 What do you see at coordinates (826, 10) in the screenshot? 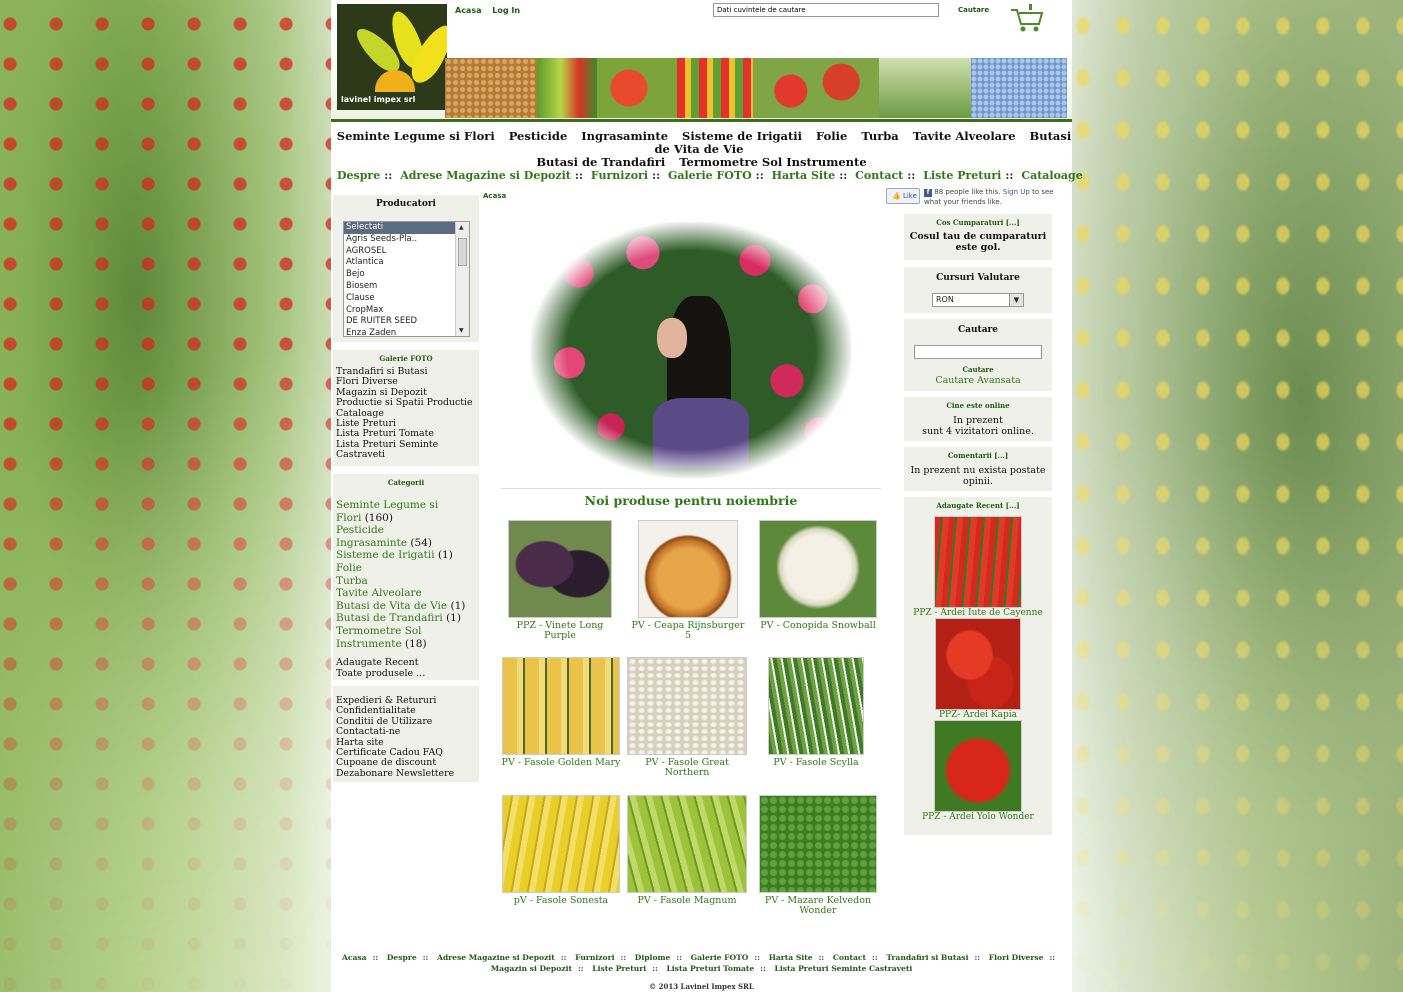
I see `header-search-input` at bounding box center [826, 10].